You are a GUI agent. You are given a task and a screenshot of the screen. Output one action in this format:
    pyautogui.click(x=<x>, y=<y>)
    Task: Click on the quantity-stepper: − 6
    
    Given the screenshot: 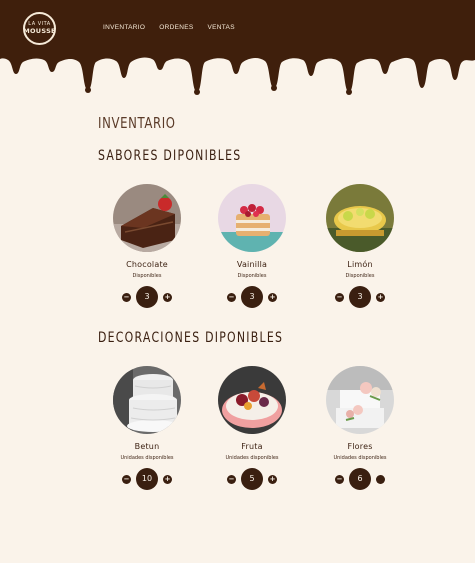 What is the action you would take?
    pyautogui.click(x=360, y=479)
    